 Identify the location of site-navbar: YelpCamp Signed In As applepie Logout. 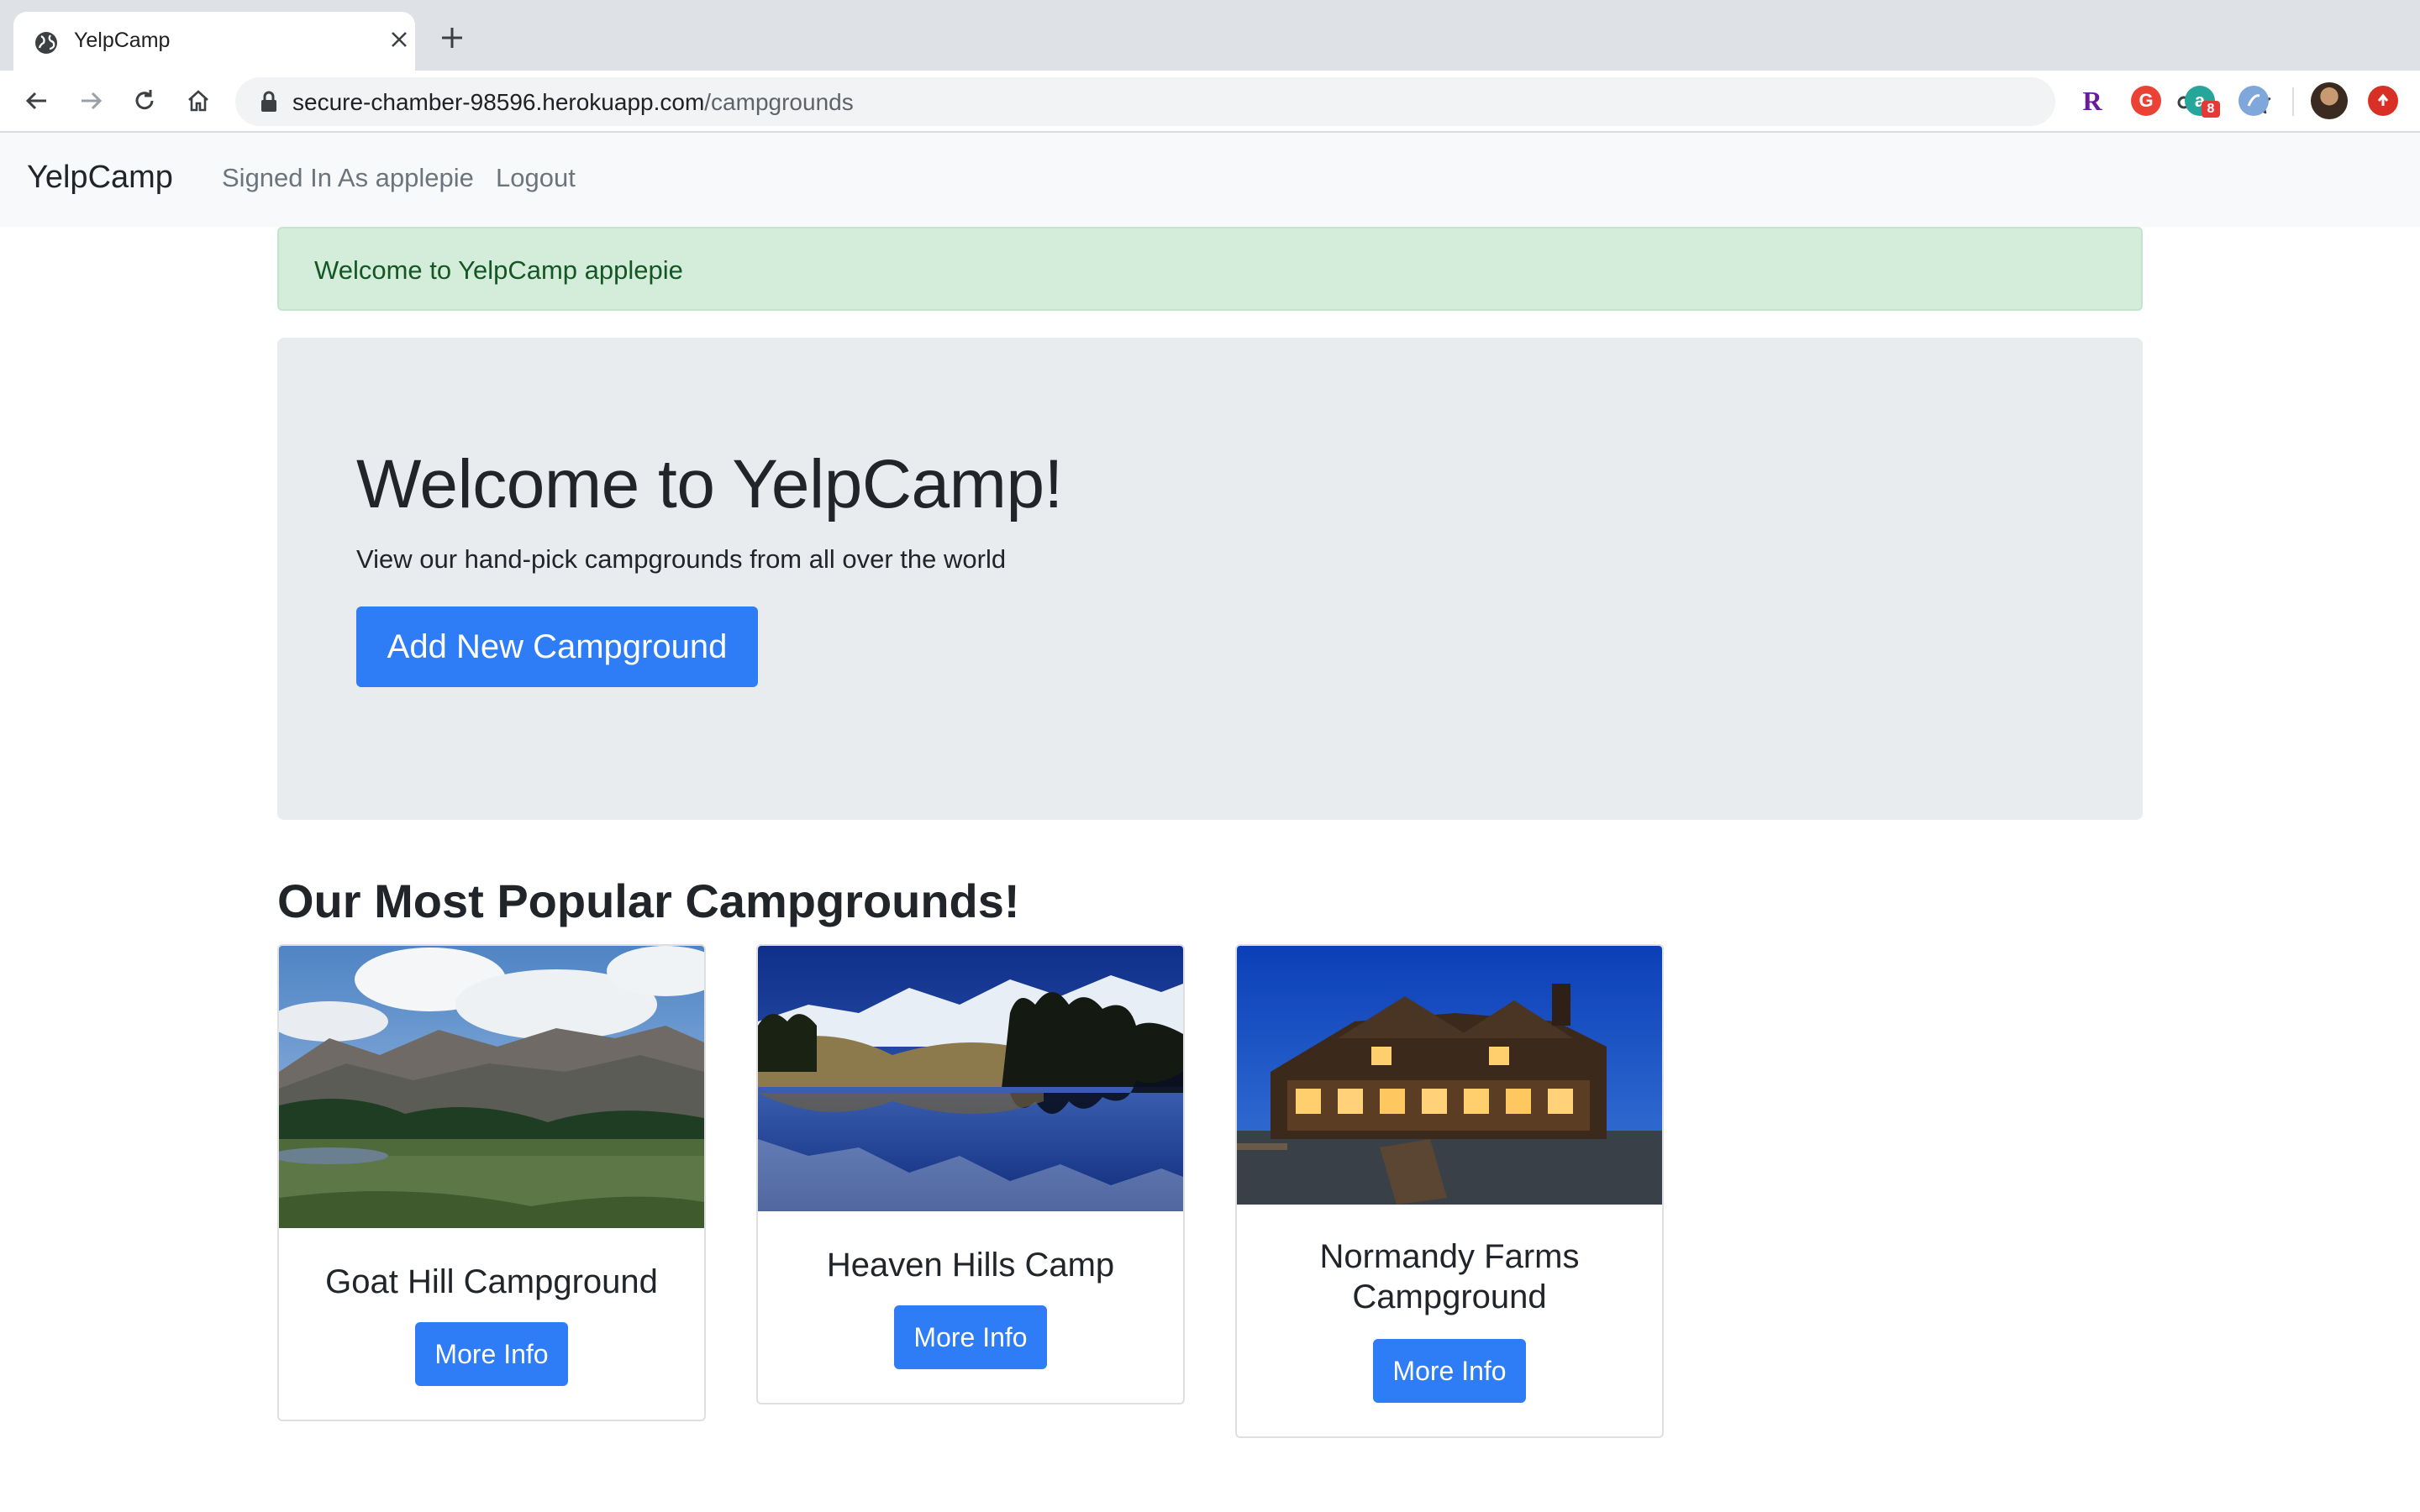
(1210, 180).